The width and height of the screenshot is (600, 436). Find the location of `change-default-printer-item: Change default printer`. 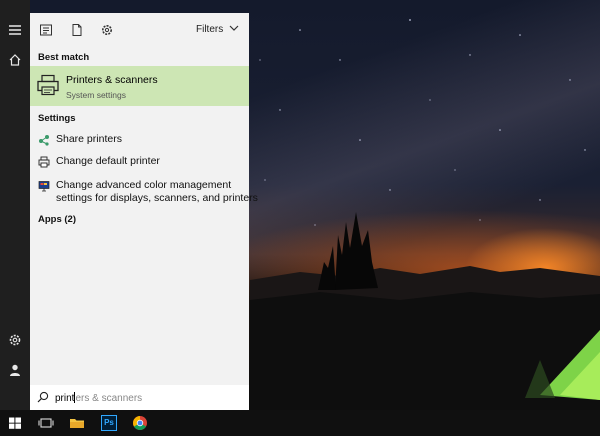

change-default-printer-item: Change default printer is located at coordinates (139, 162).